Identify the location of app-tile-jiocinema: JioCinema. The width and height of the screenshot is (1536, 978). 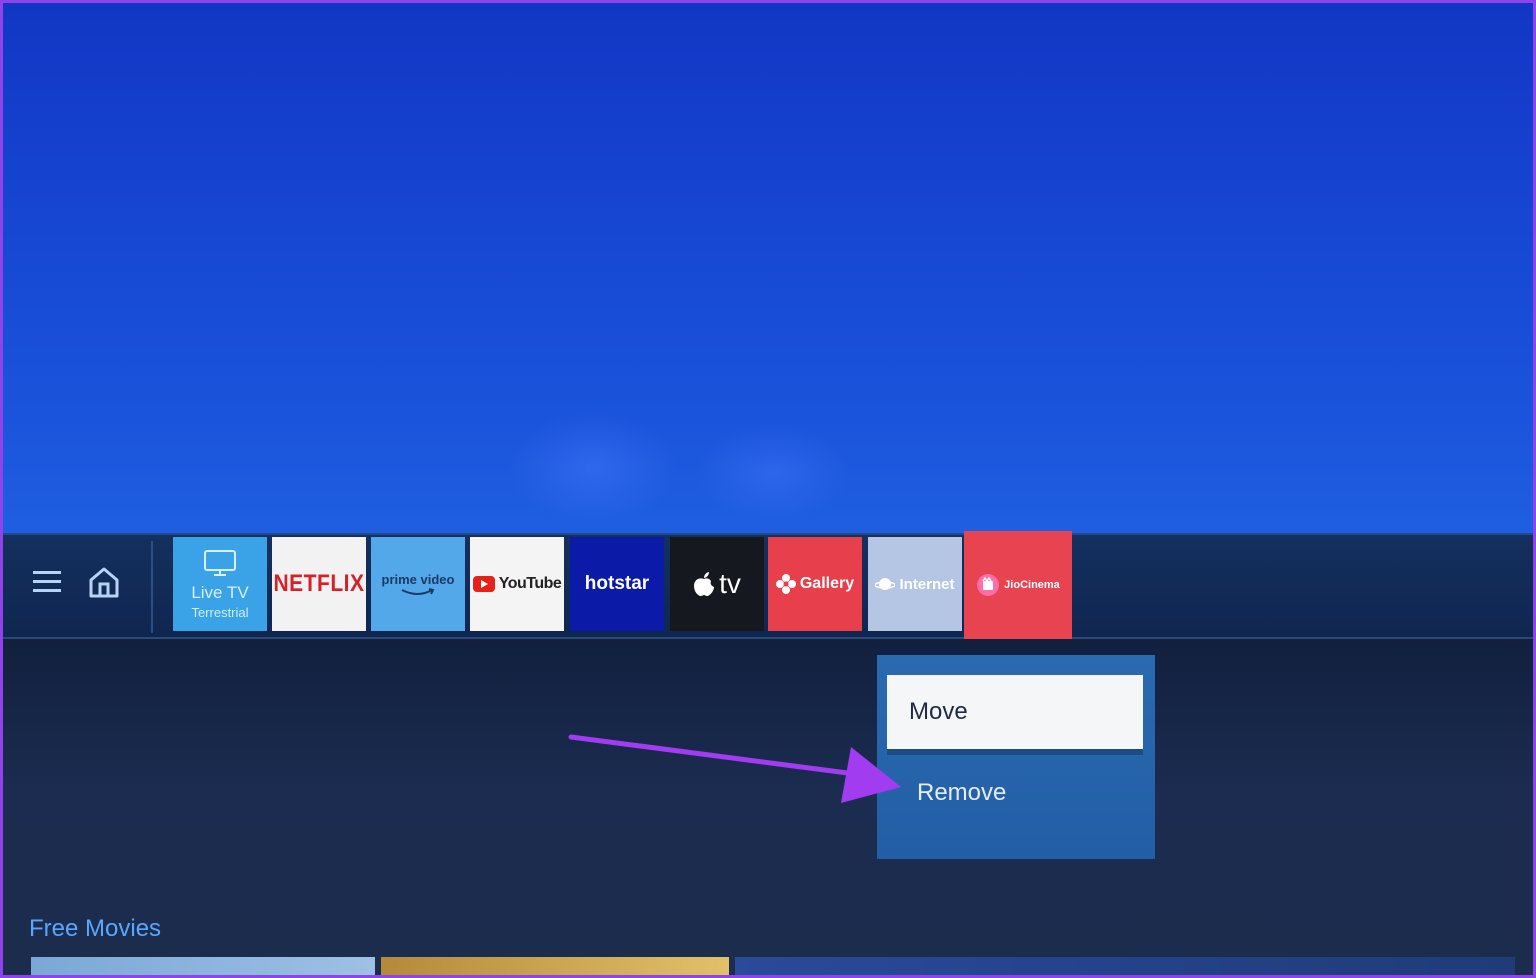
(1018, 585).